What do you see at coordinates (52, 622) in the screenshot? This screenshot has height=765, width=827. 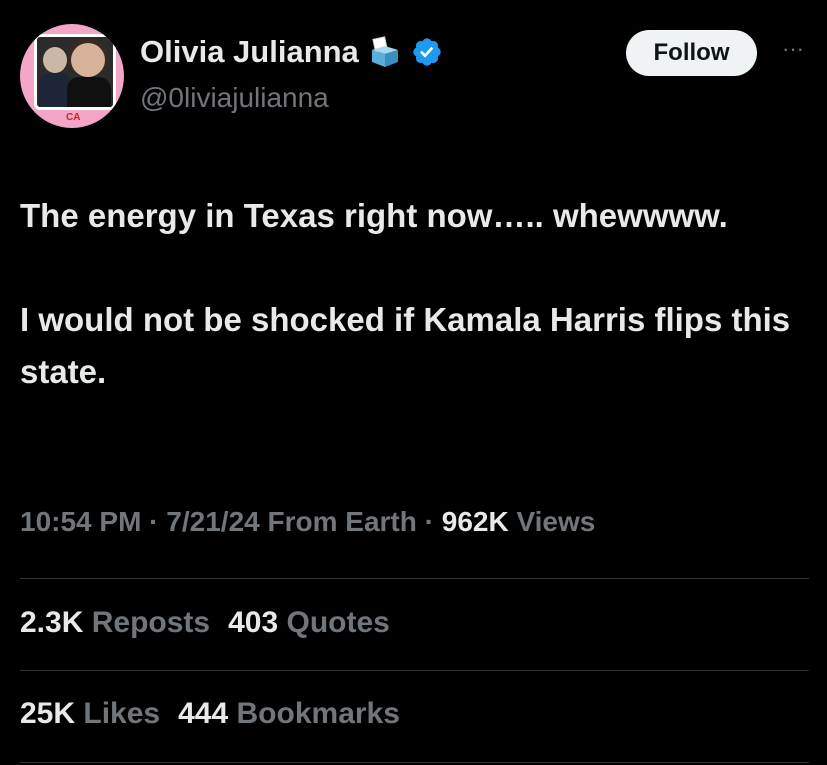 I see `reposts-count: 2.3K` at bounding box center [52, 622].